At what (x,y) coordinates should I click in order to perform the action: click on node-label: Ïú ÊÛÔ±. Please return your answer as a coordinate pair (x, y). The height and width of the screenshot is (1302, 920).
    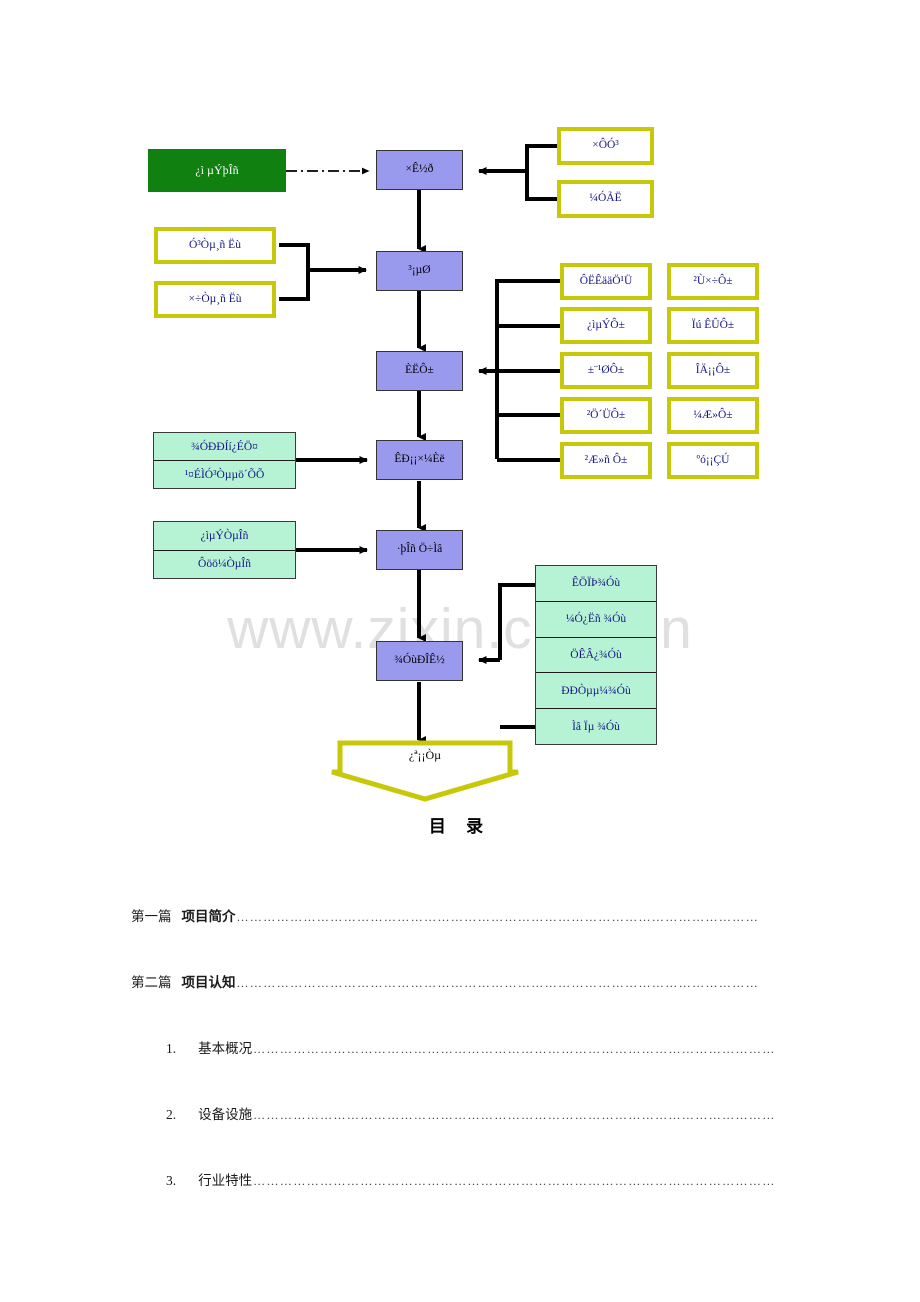
    Looking at the image, I should click on (713, 324).